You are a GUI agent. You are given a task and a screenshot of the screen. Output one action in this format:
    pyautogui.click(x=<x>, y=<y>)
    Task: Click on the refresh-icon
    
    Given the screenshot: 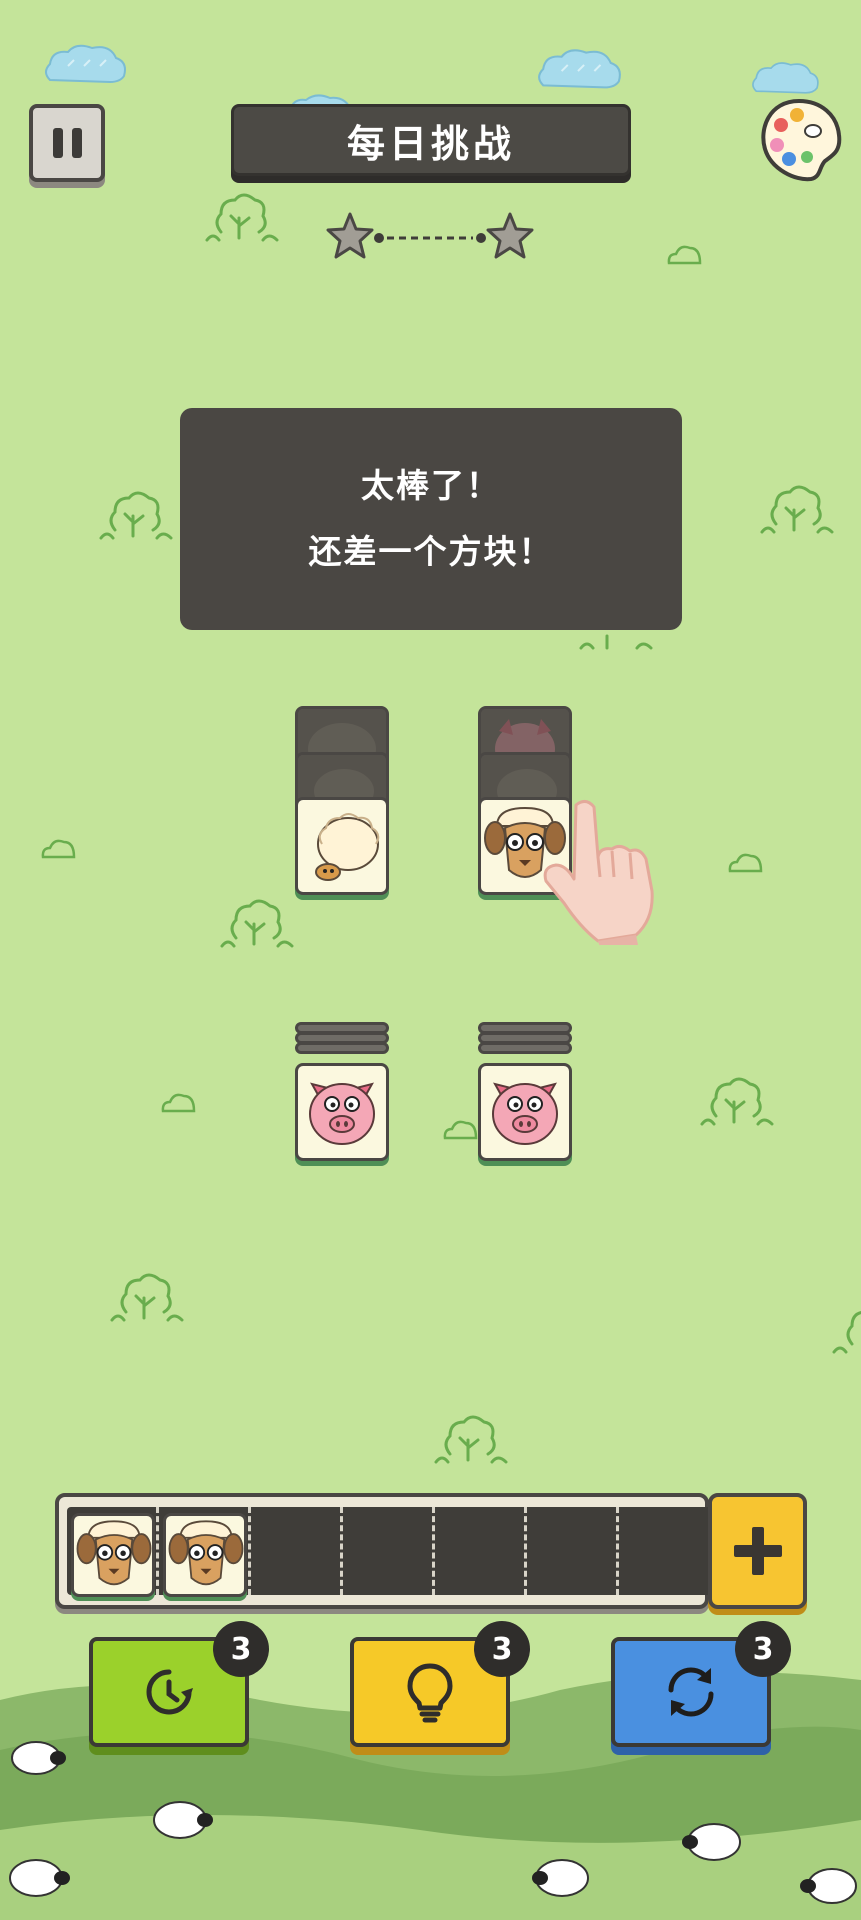 What is the action you would take?
    pyautogui.click(x=691, y=1692)
    